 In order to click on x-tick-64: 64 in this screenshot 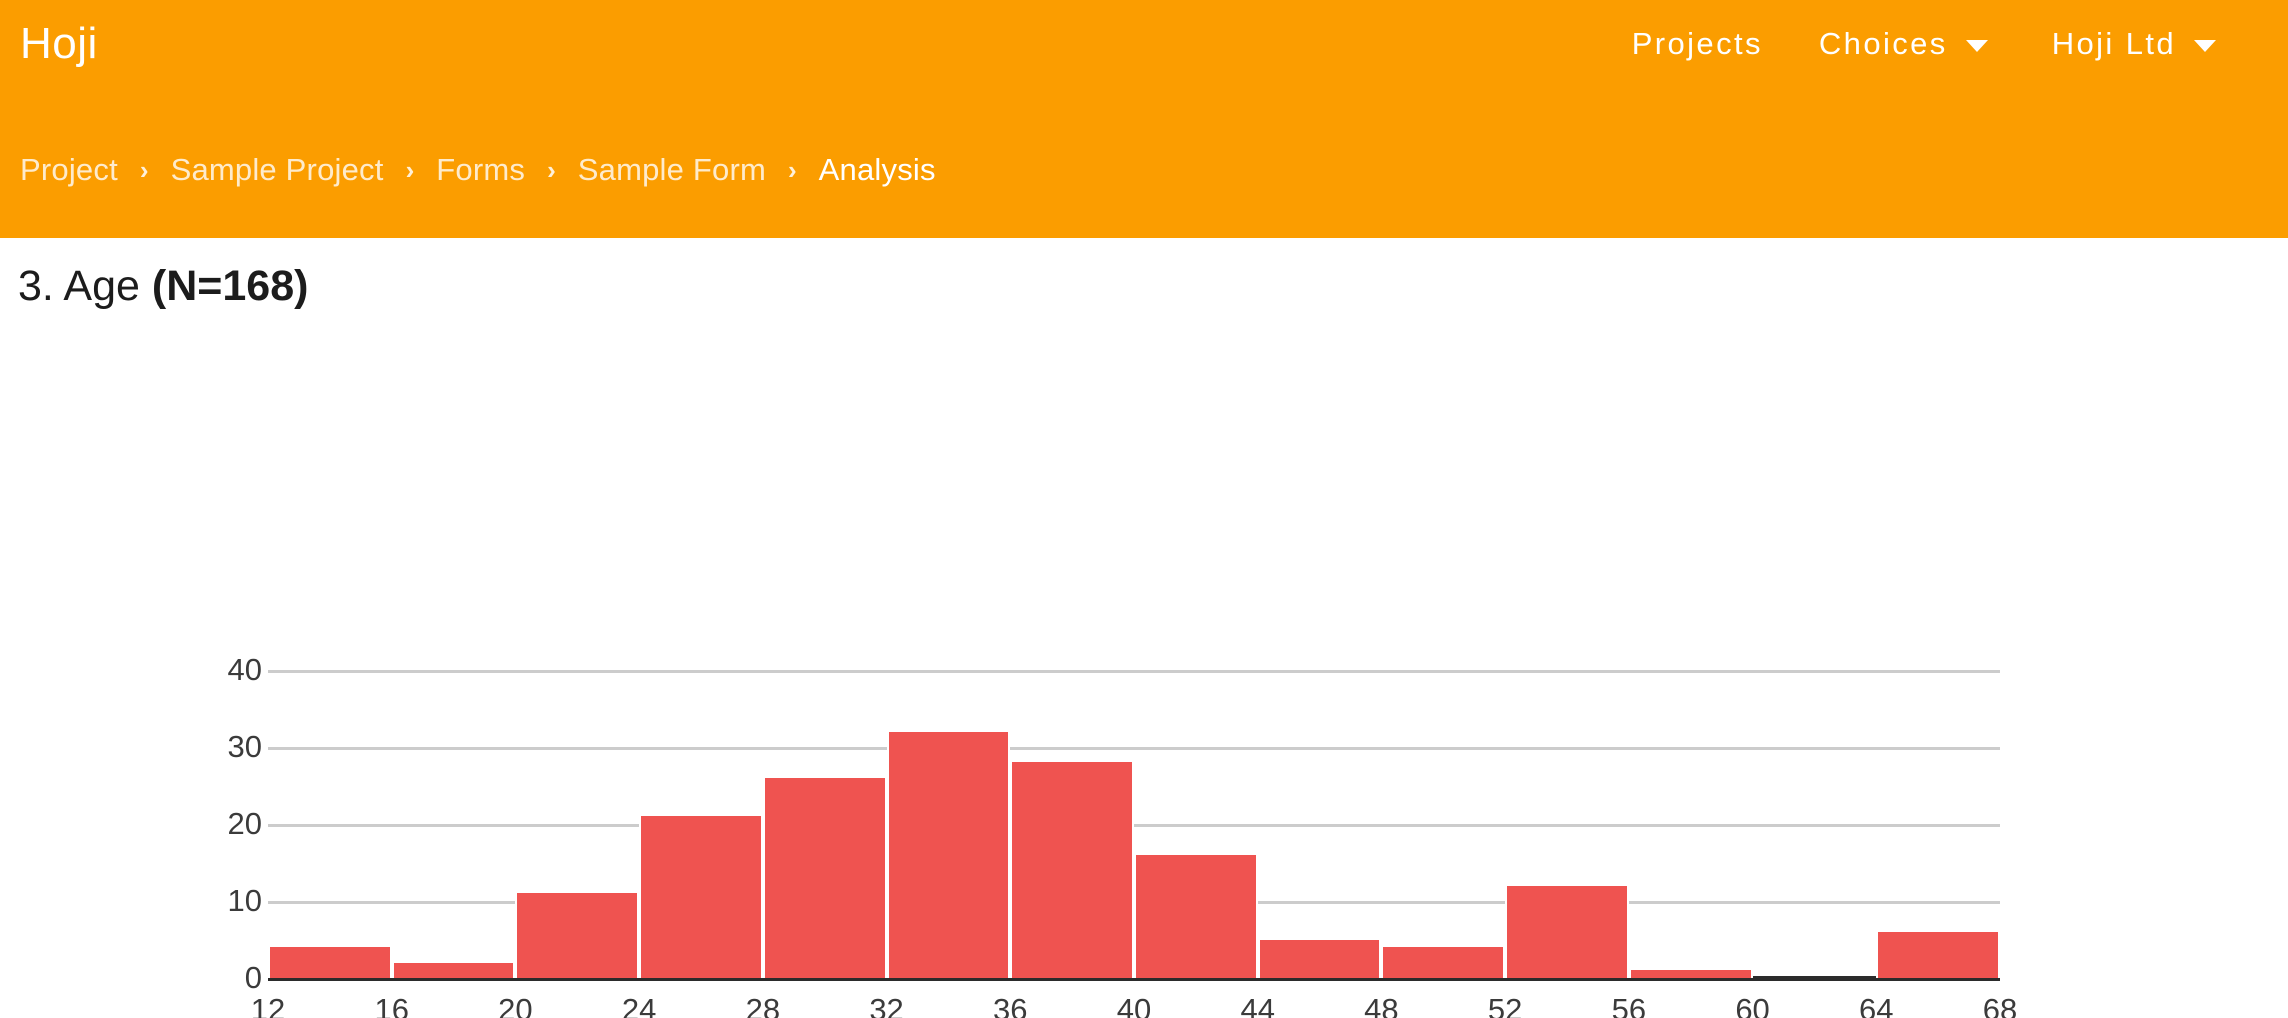, I will do `click(1876, 1005)`.